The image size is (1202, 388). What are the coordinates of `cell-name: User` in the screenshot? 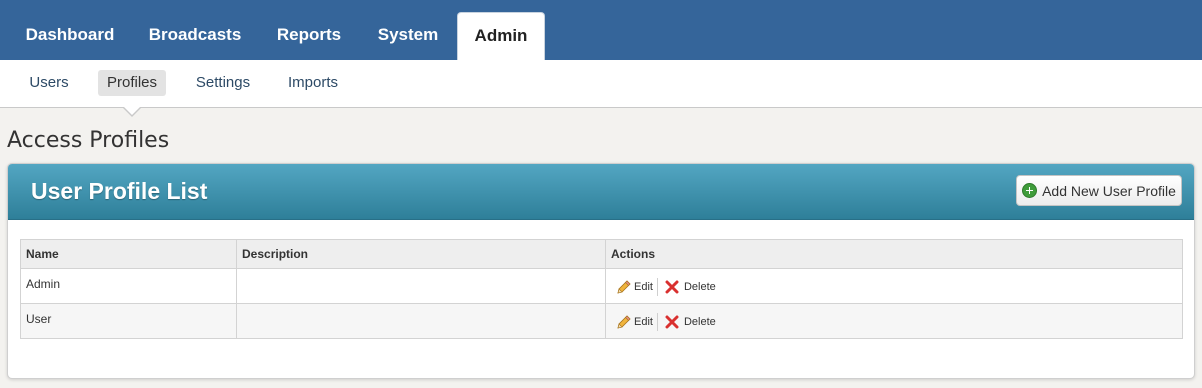 It's located at (128, 321).